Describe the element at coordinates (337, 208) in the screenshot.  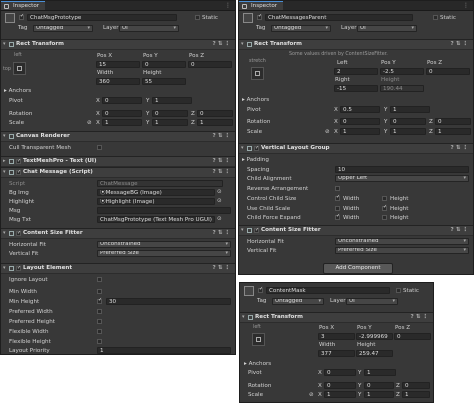
I see `ucs-width-checkbox` at that location.